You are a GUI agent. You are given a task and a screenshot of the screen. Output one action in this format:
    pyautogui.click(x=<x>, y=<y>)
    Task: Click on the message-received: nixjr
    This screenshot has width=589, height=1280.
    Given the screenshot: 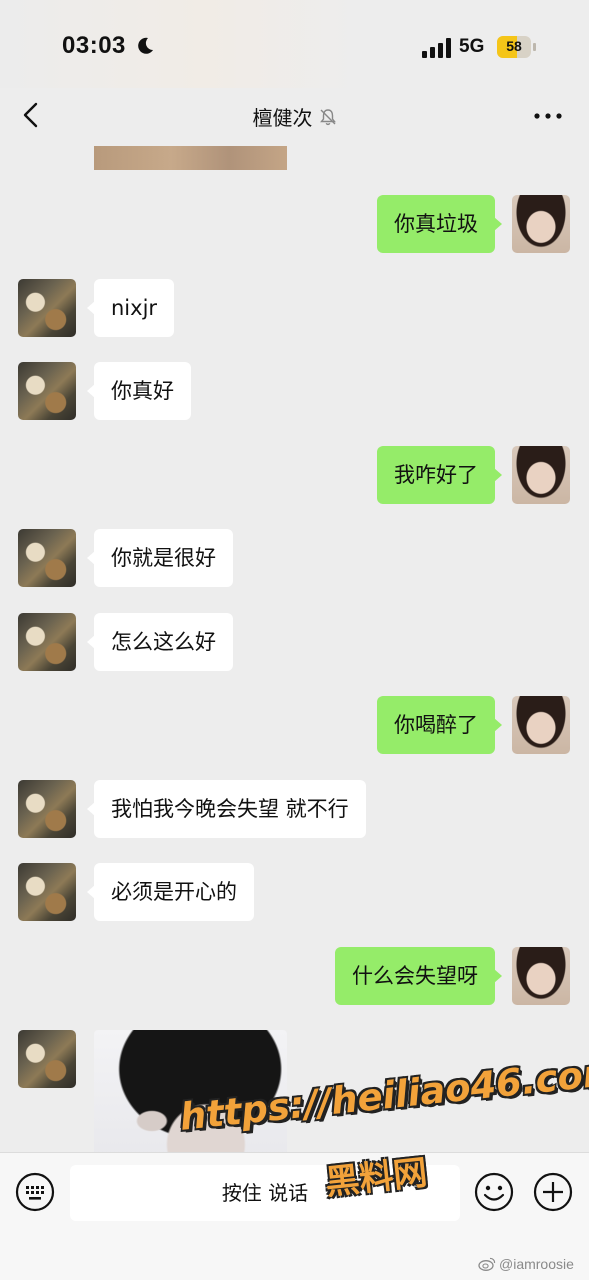 What is the action you would take?
    pyautogui.click(x=294, y=308)
    